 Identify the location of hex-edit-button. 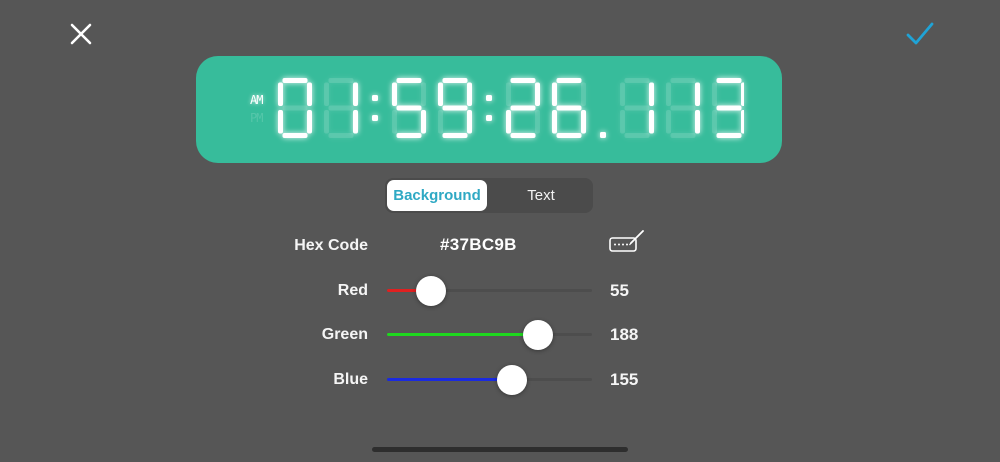
(627, 242).